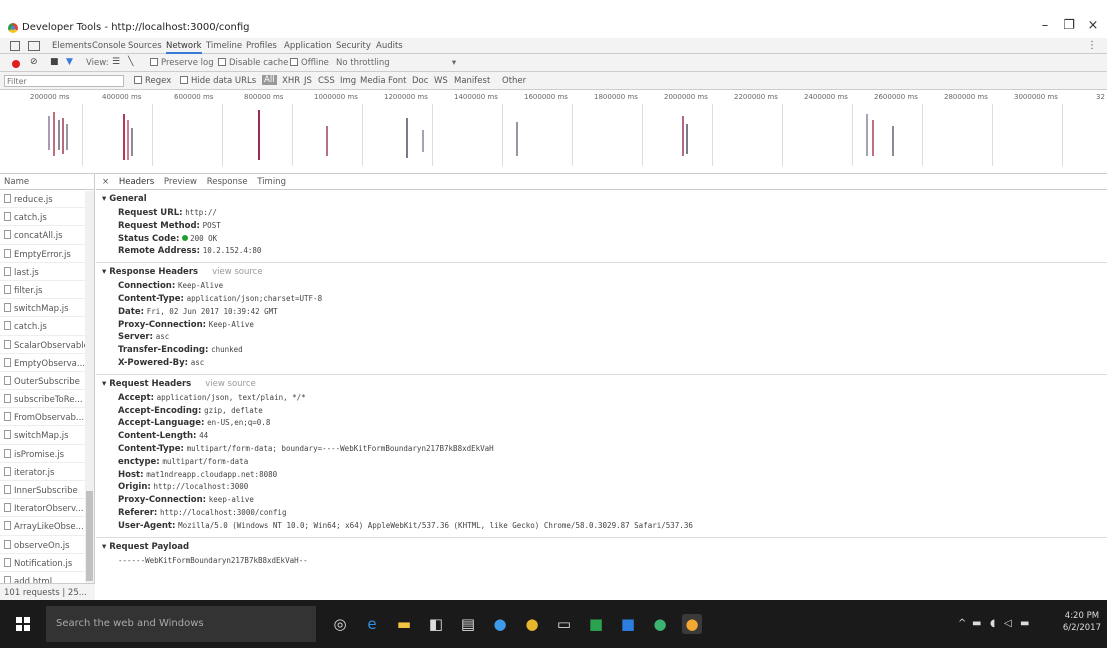  I want to click on tab-security: Security, so click(353, 46).